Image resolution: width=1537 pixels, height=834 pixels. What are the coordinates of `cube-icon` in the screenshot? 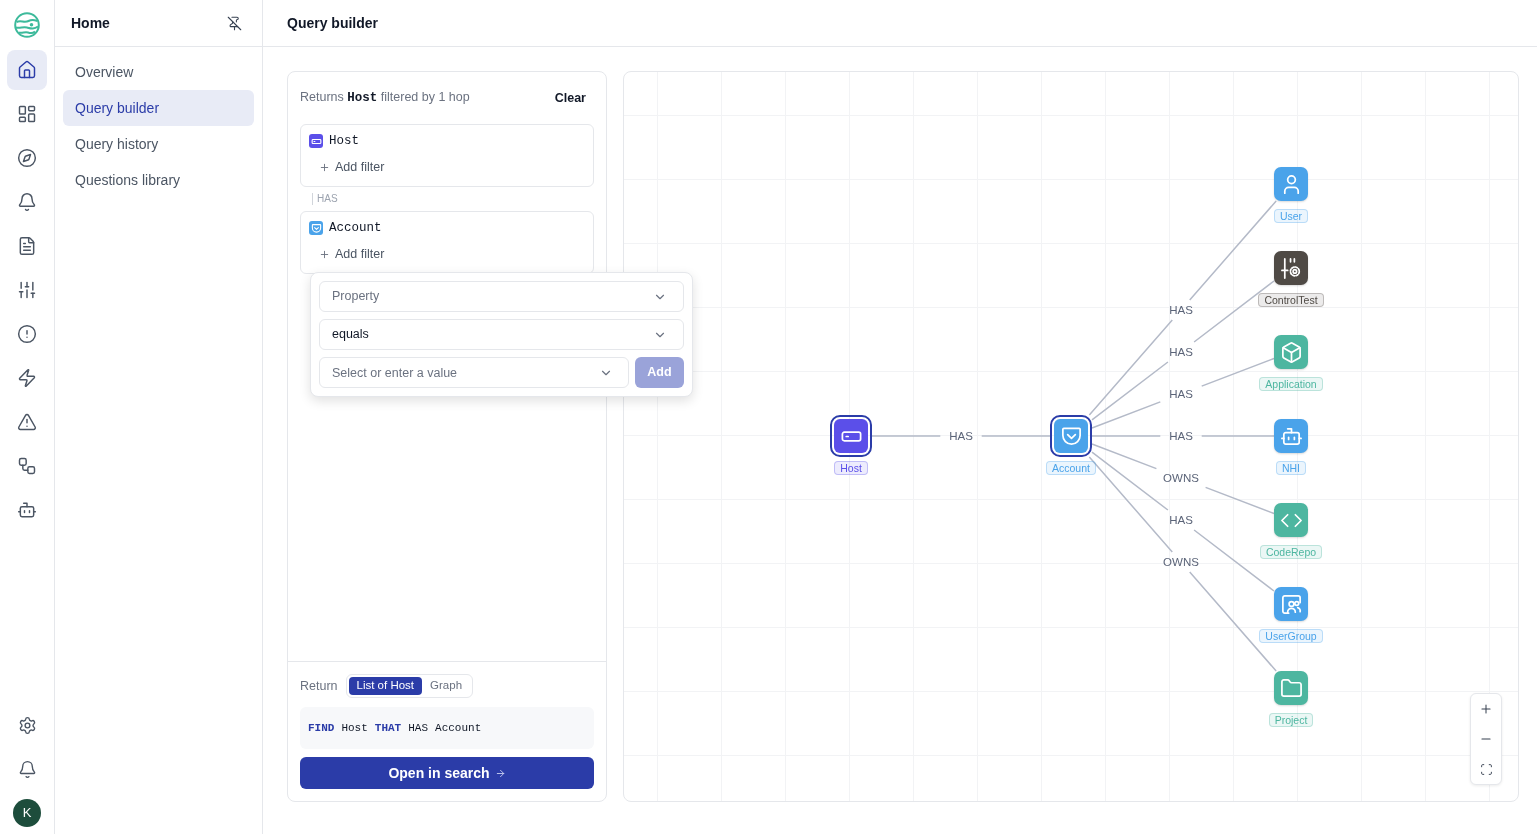 It's located at (1291, 352).